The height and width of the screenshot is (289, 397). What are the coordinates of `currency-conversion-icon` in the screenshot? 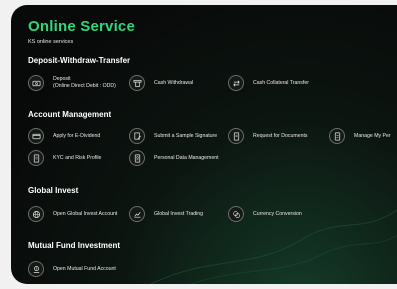 It's located at (236, 214).